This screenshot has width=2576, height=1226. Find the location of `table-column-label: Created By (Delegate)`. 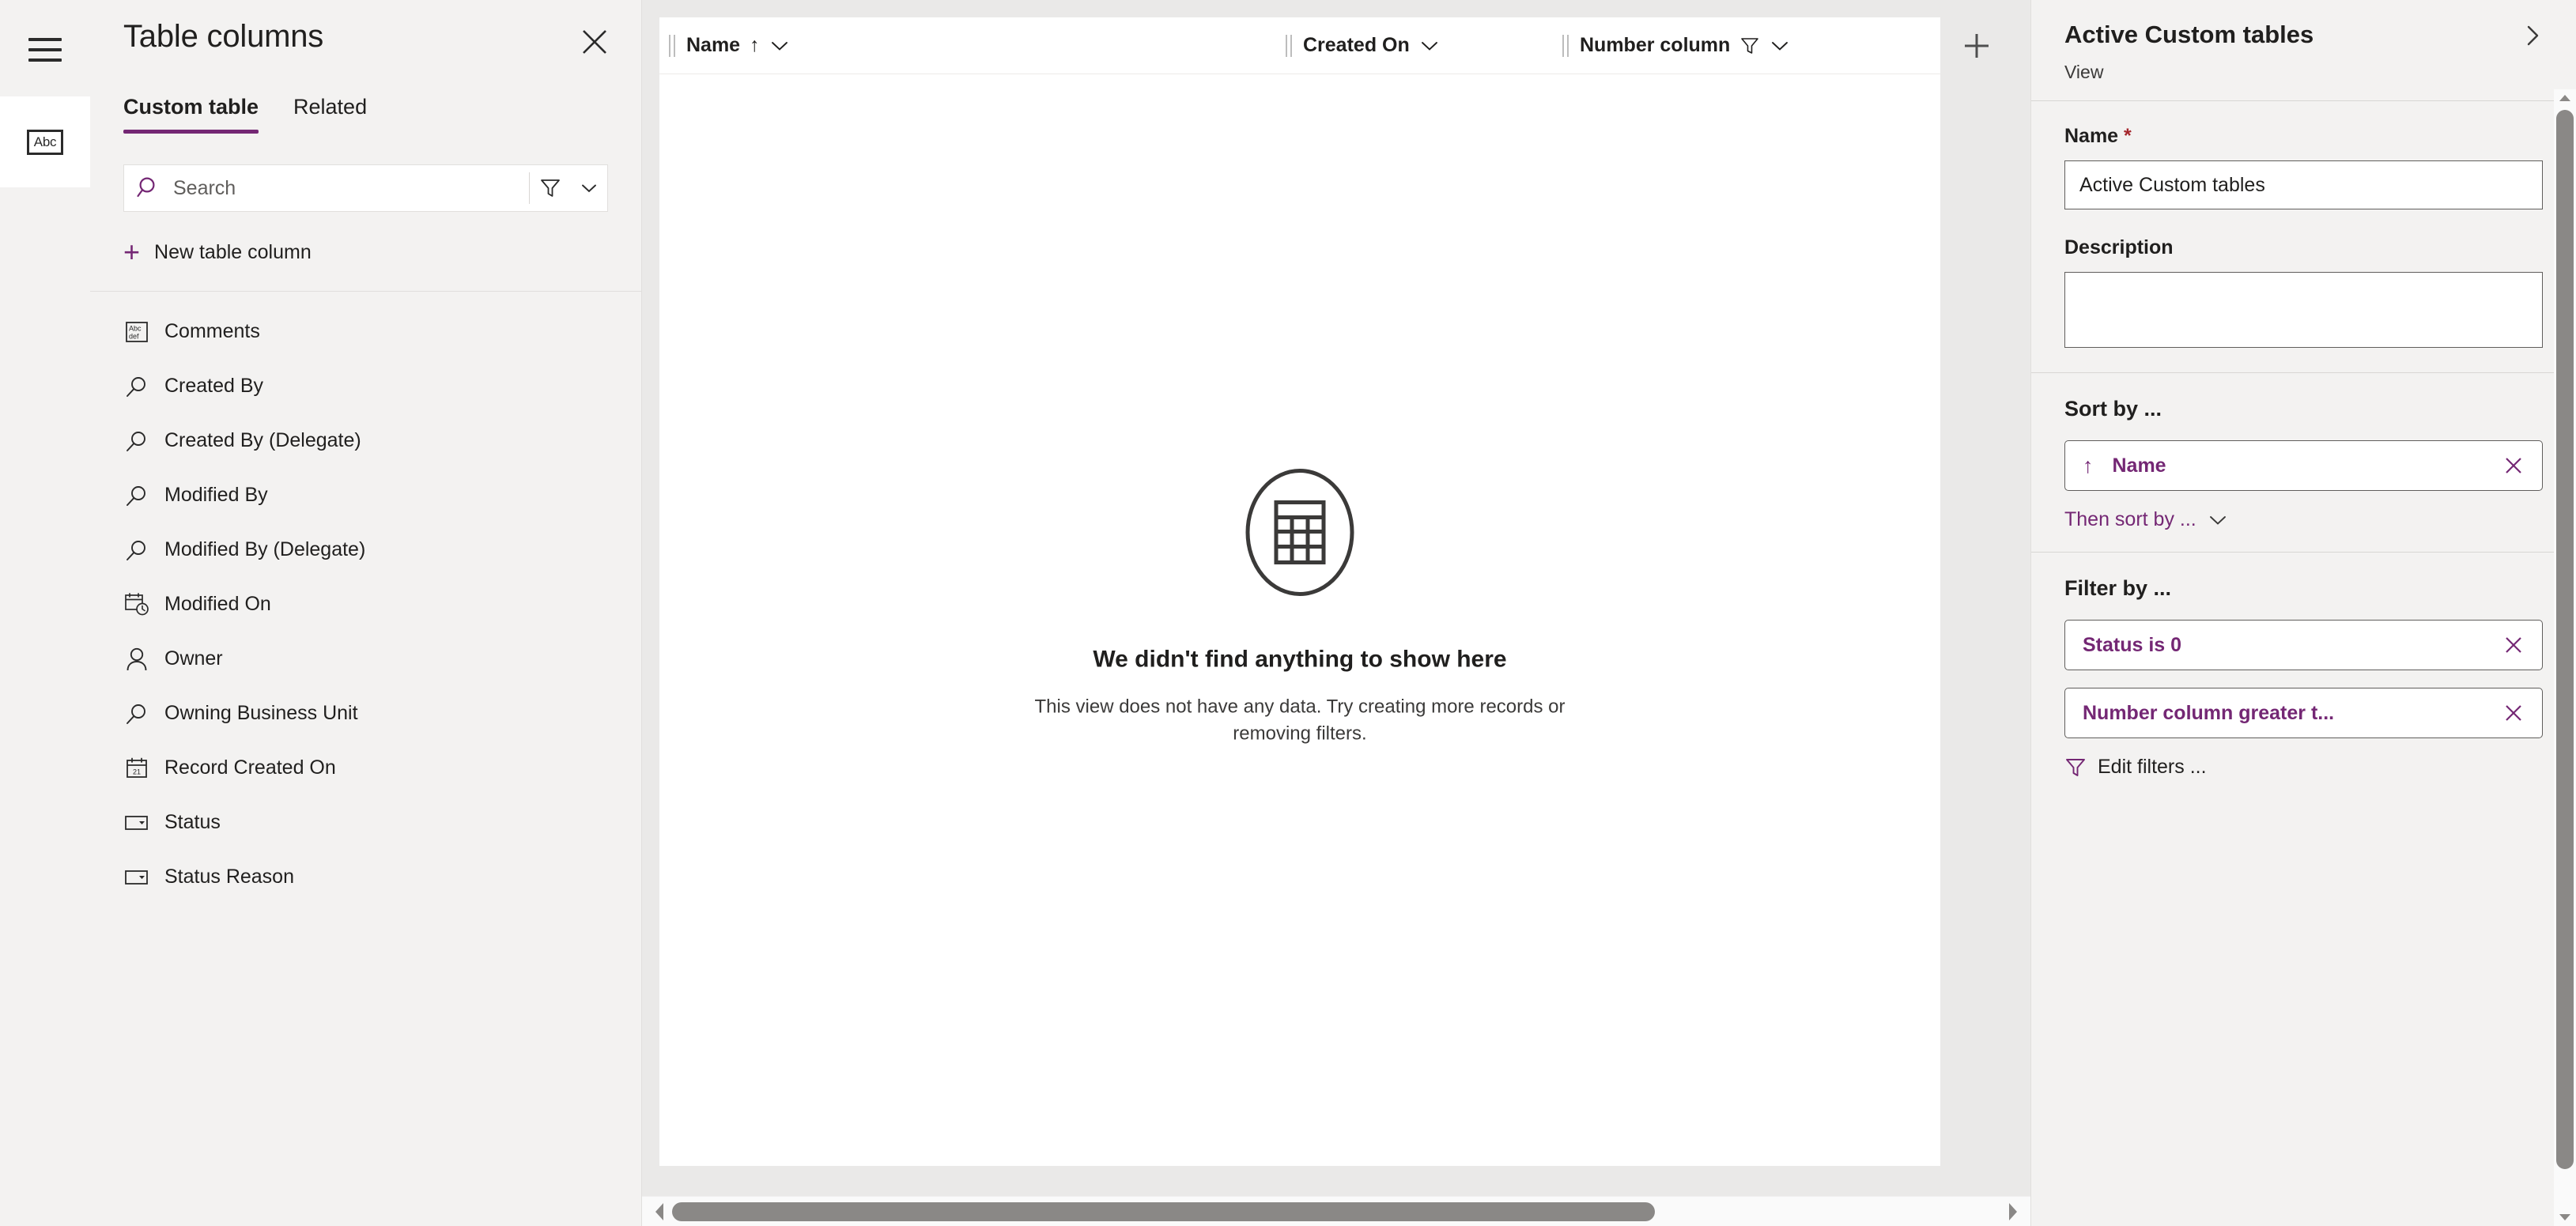

table-column-label: Created By (Delegate) is located at coordinates (262, 440).